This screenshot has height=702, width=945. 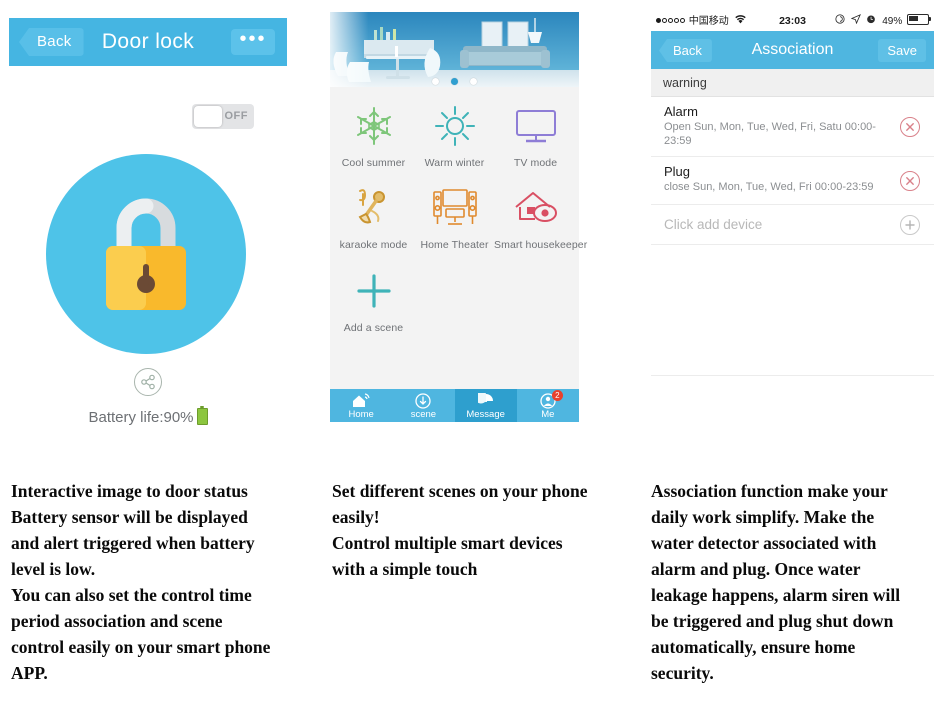 I want to click on caption-line: You can also set the control time, so click(x=131, y=595).